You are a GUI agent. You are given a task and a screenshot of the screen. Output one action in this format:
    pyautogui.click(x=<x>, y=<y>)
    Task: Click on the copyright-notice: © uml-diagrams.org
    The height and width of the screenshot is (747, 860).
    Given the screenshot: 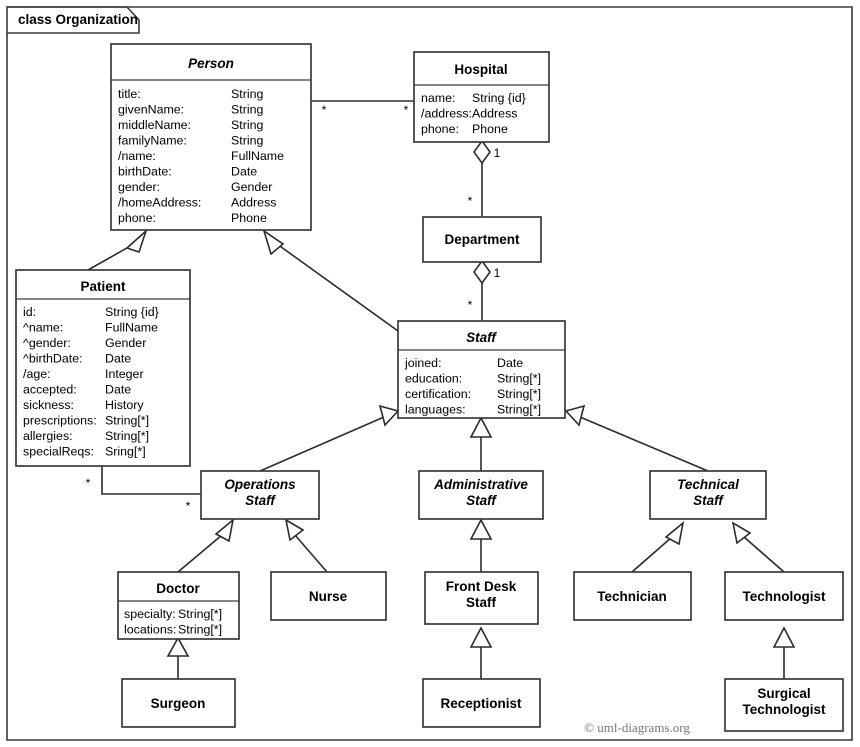 What is the action you would take?
    pyautogui.click(x=637, y=727)
    